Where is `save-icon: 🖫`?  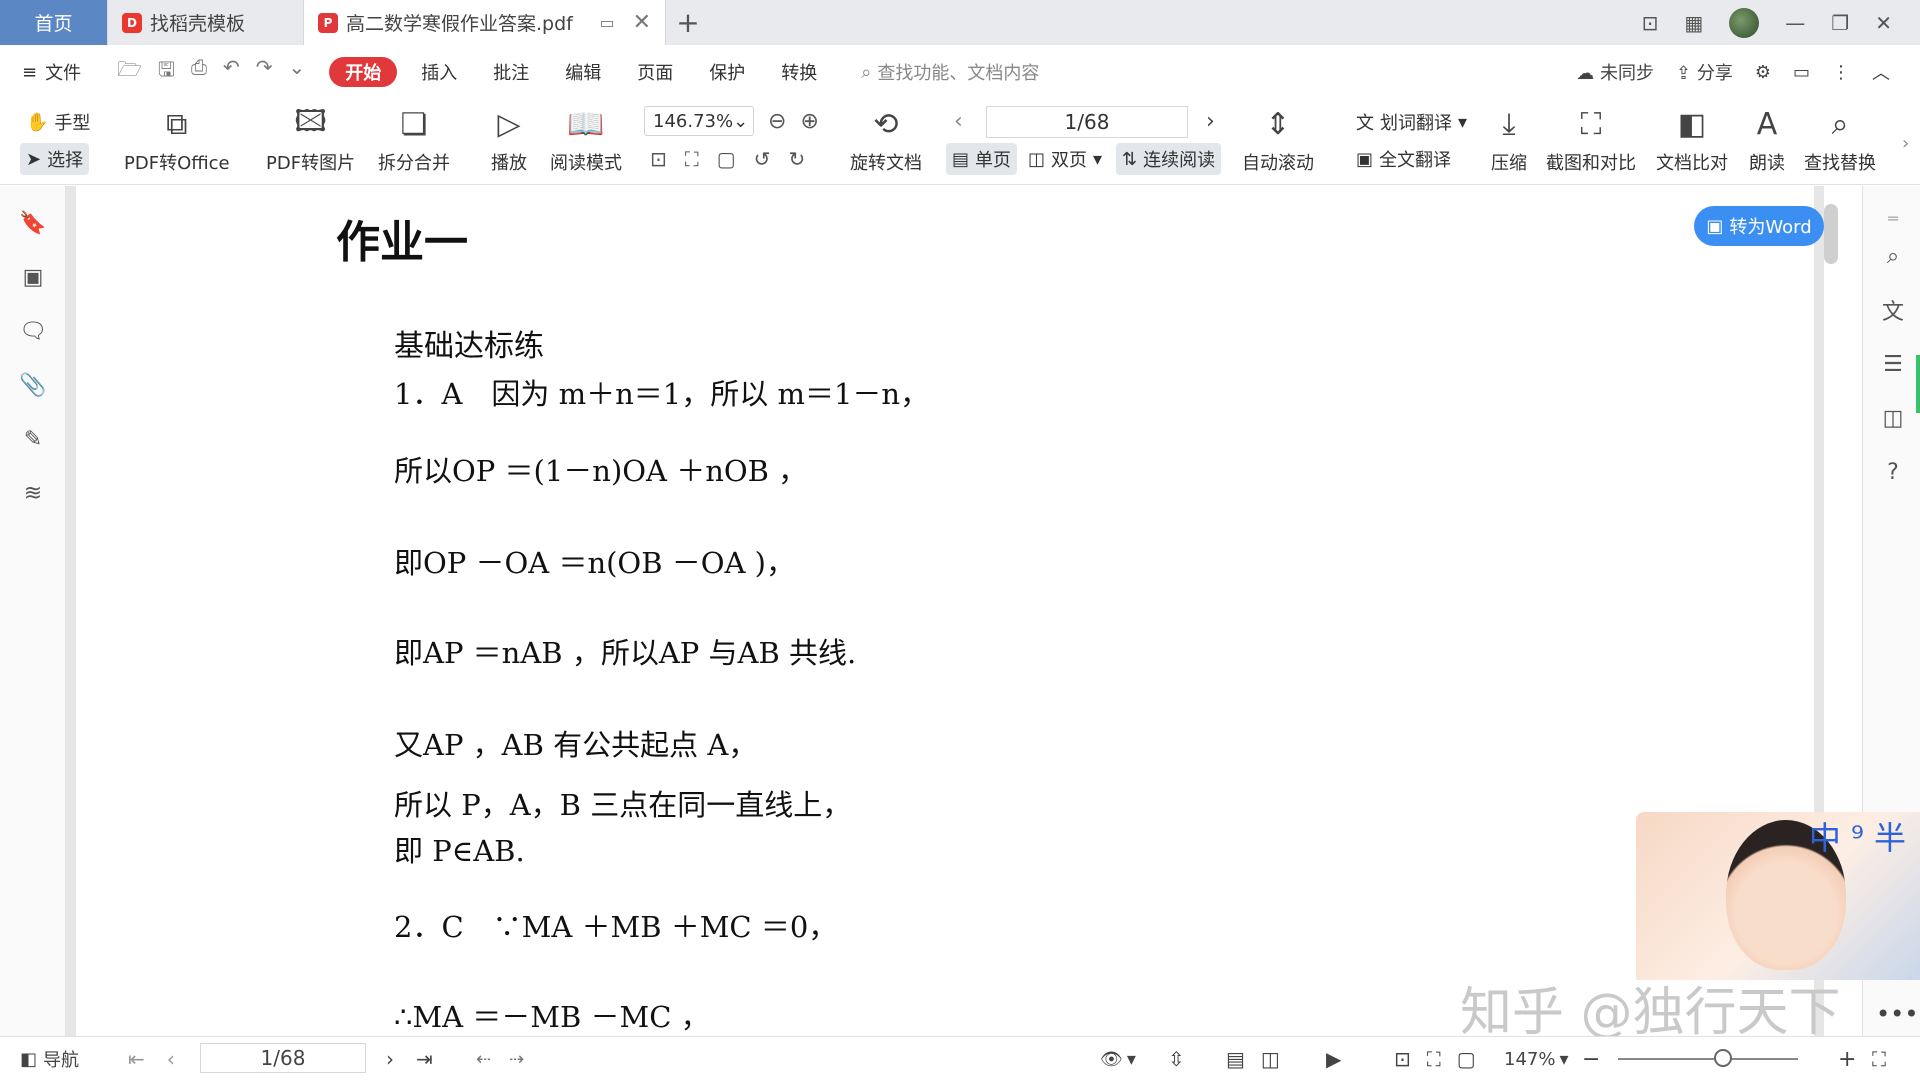
save-icon: 🖫 is located at coordinates (166, 72).